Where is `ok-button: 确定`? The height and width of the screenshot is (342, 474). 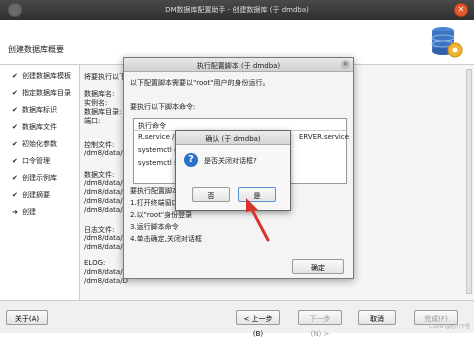 ok-button: 确定 is located at coordinates (318, 266).